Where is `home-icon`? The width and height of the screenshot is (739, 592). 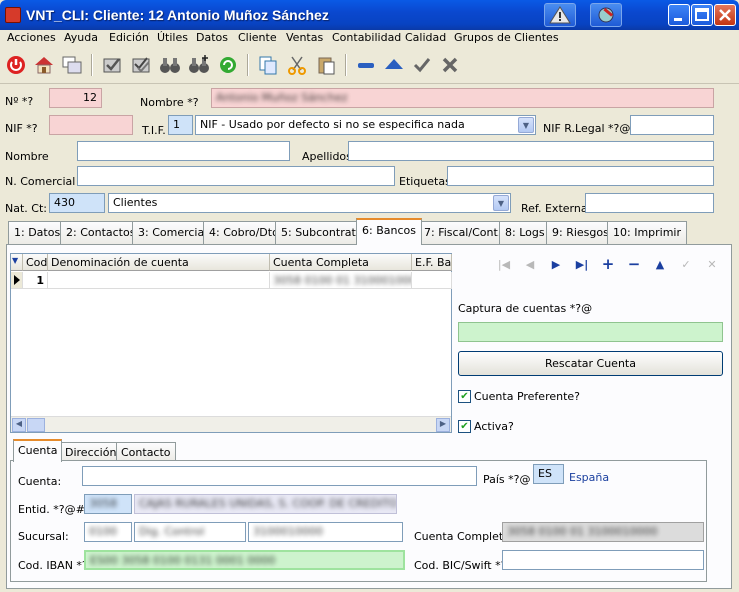
home-icon is located at coordinates (44, 65).